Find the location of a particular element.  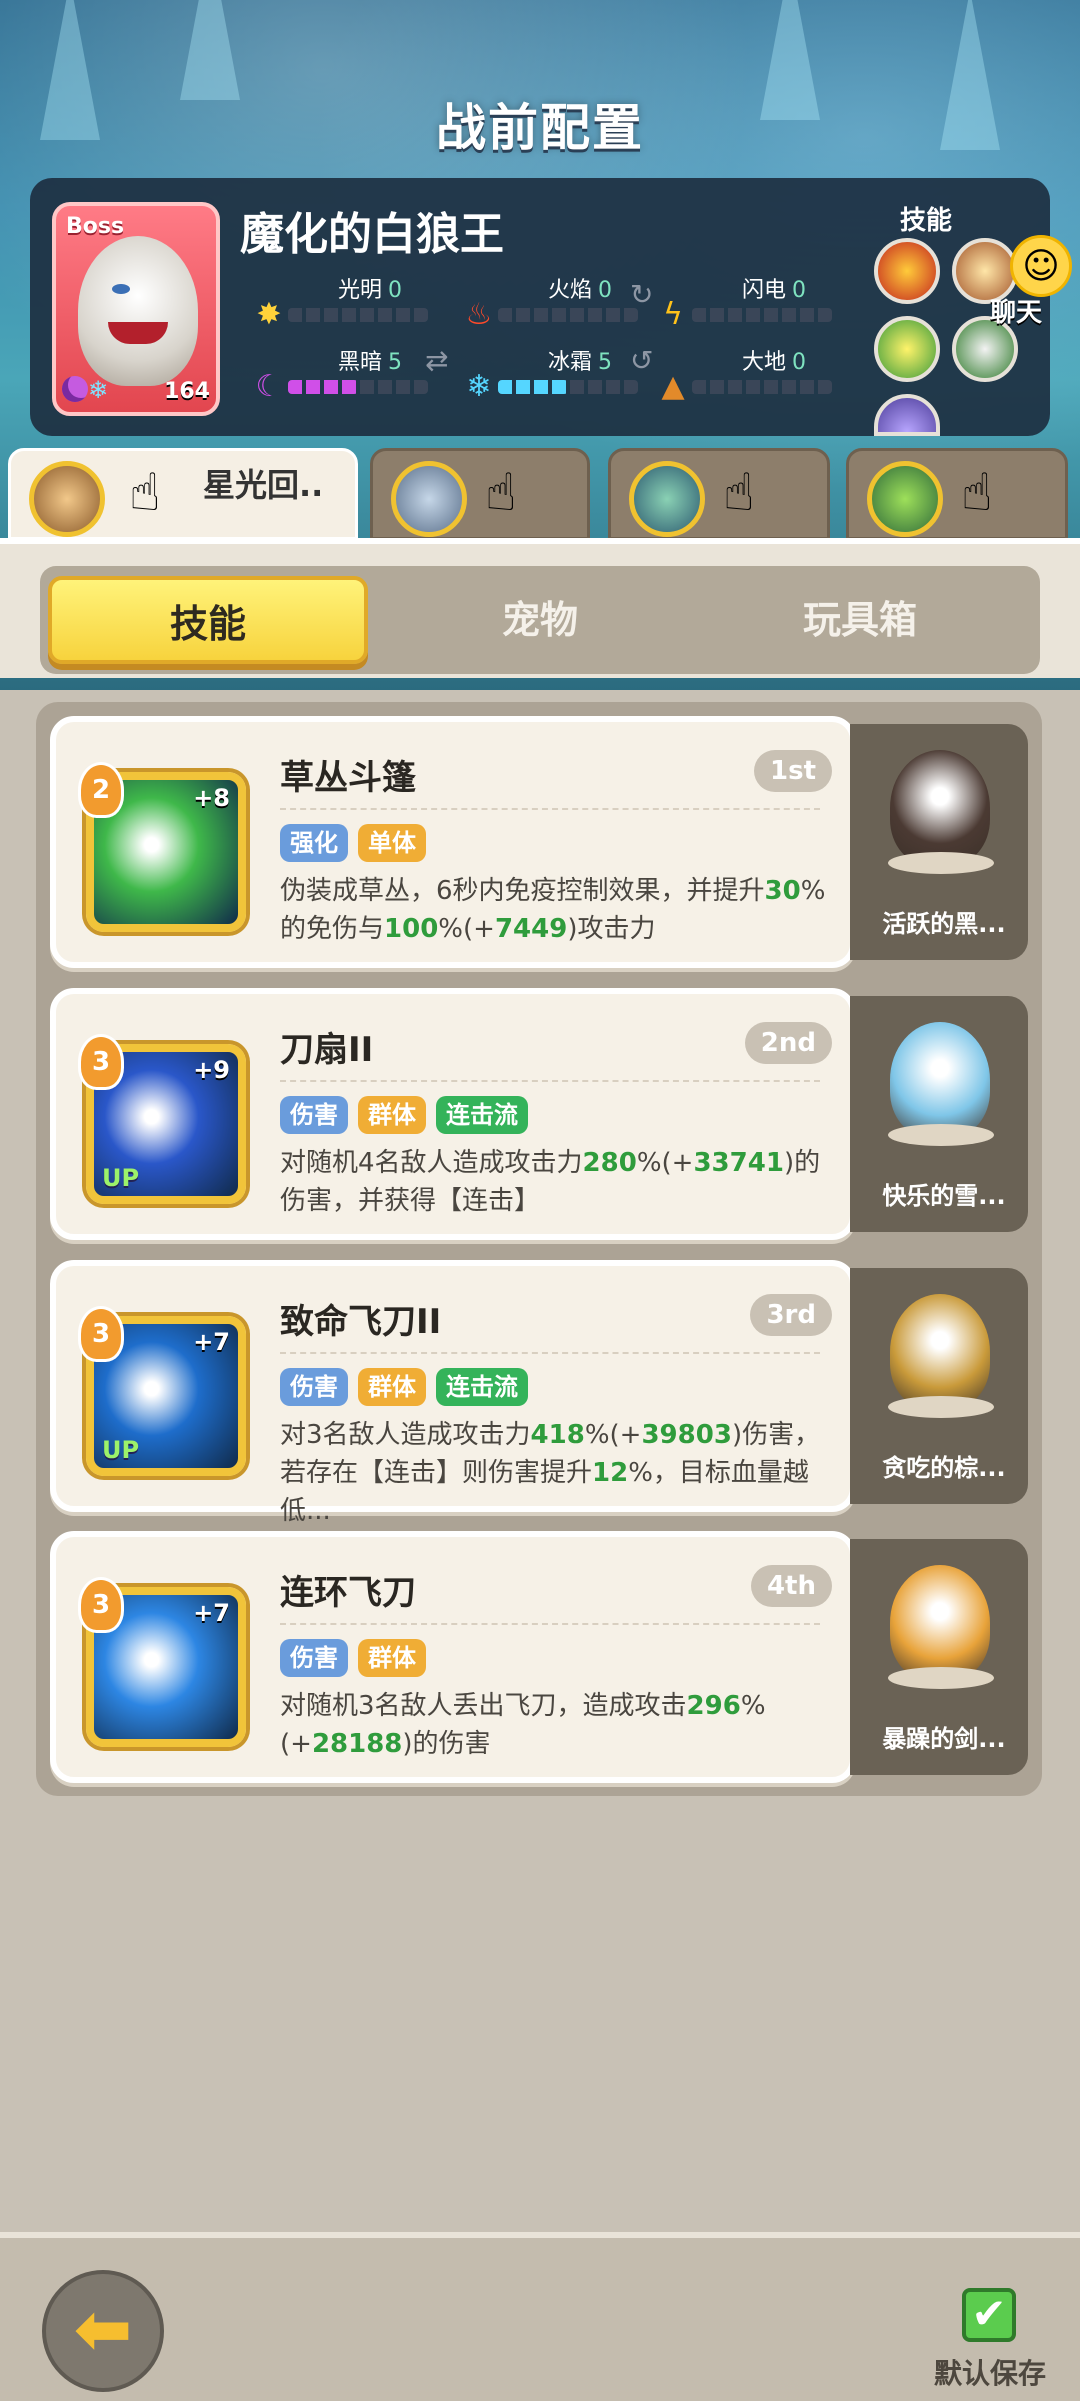

skill-tag: 连击流 is located at coordinates (482, 1387).